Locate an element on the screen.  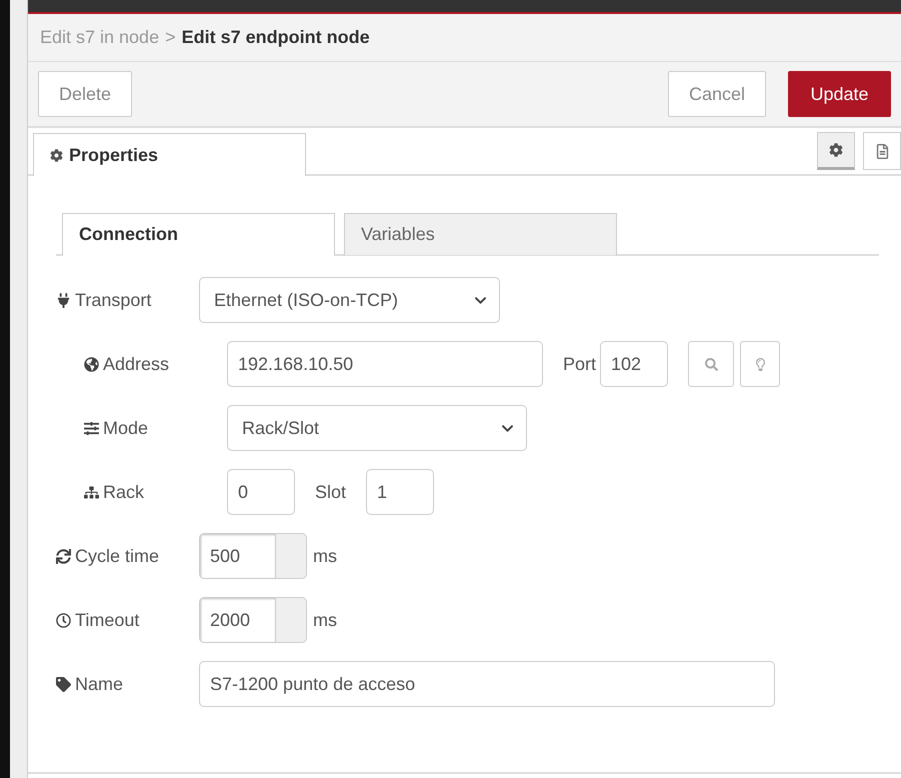
field-label: Name is located at coordinates (99, 684).